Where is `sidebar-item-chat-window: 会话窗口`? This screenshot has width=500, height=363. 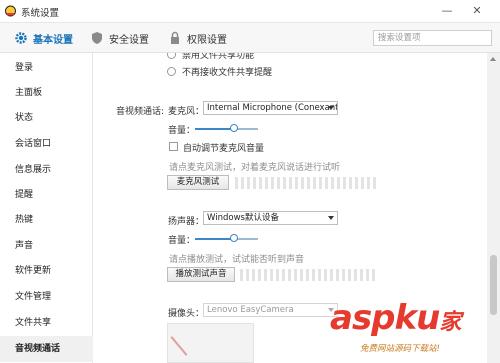
sidebar-item-chat-window: 会话窗口 is located at coordinates (46, 144).